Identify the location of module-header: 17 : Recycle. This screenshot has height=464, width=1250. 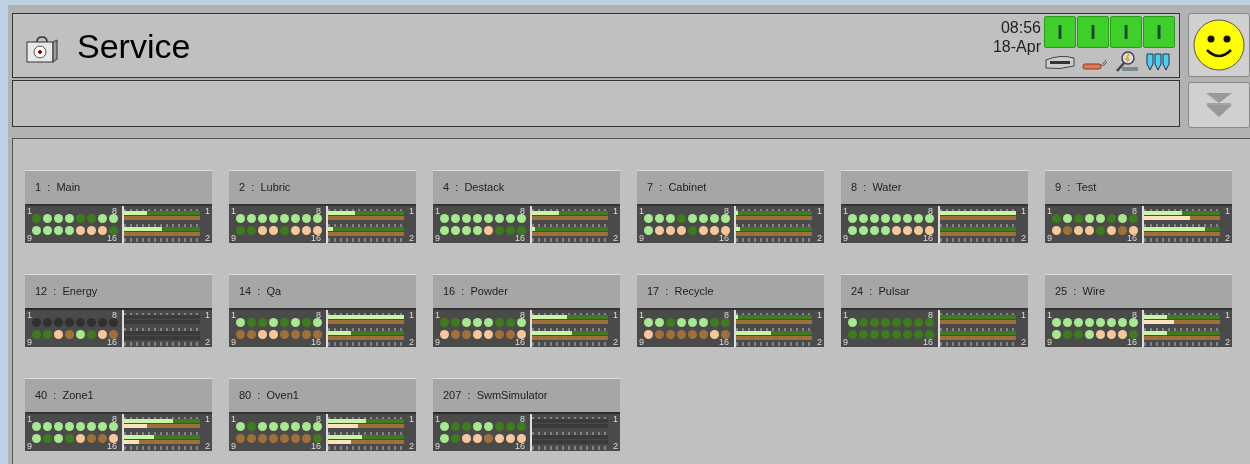
(730, 291).